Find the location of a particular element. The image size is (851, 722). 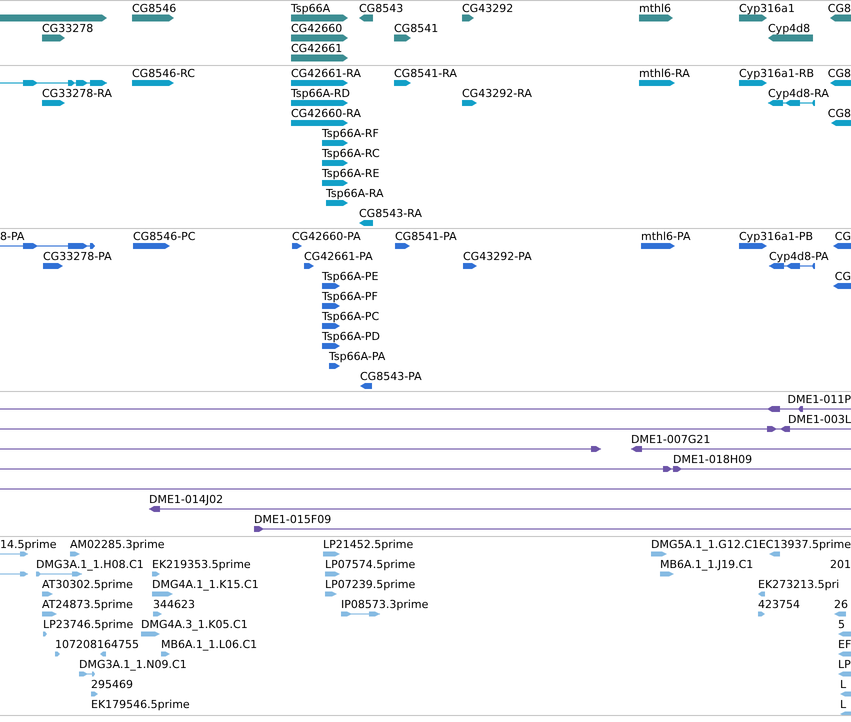

feature-label: AT24873.5prime is located at coordinates (87, 605).